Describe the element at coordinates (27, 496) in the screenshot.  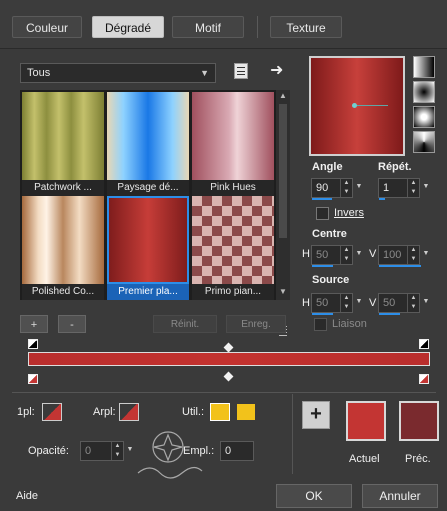
I see `help-link: Aide` at that location.